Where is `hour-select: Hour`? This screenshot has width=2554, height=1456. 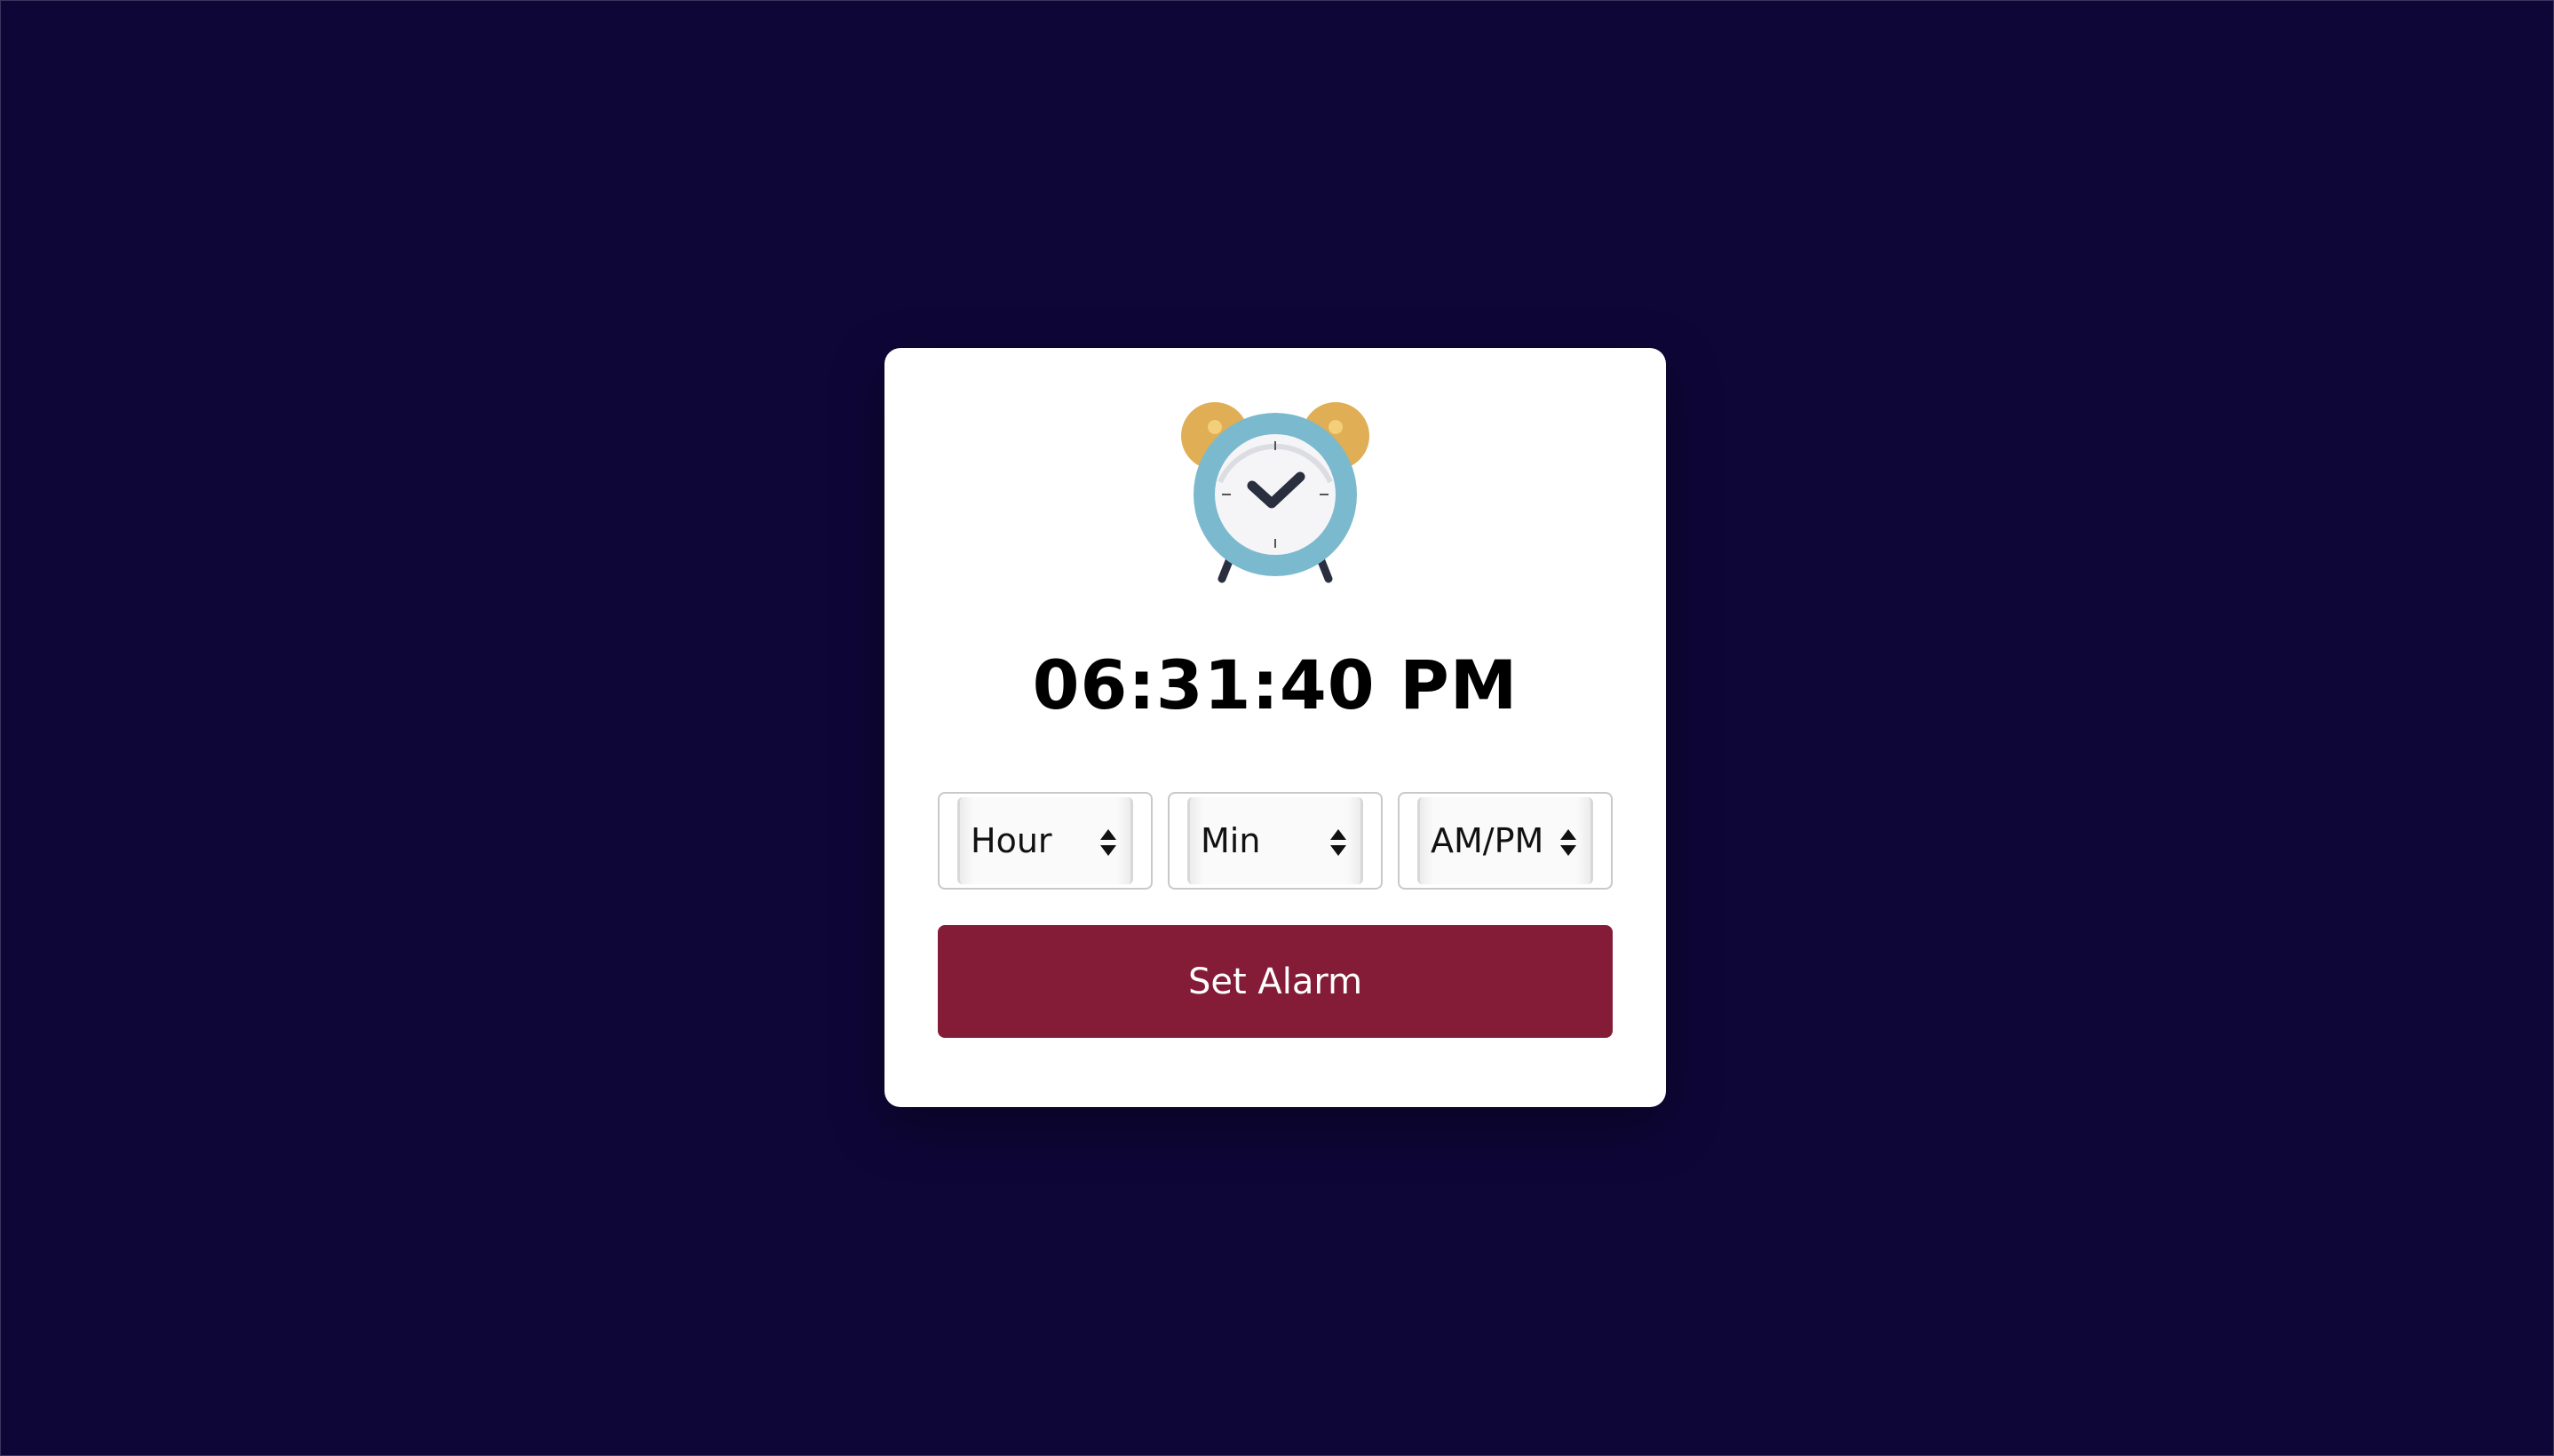 hour-select: Hour is located at coordinates (1045, 840).